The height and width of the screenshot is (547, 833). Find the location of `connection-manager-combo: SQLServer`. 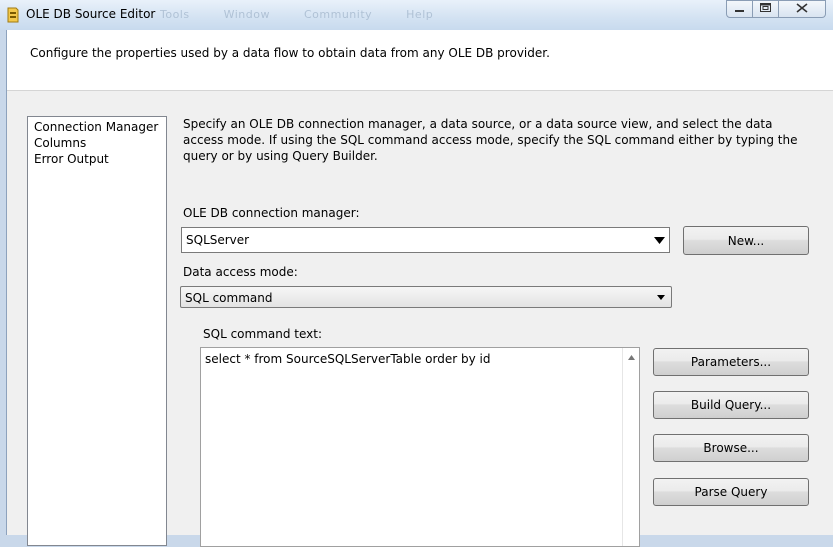

connection-manager-combo: SQLServer is located at coordinates (425, 240).